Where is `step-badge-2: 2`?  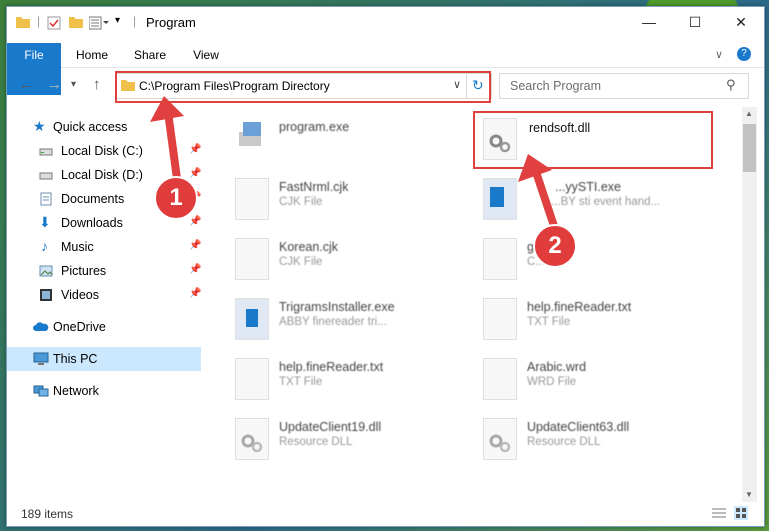 step-badge-2: 2 is located at coordinates (555, 246).